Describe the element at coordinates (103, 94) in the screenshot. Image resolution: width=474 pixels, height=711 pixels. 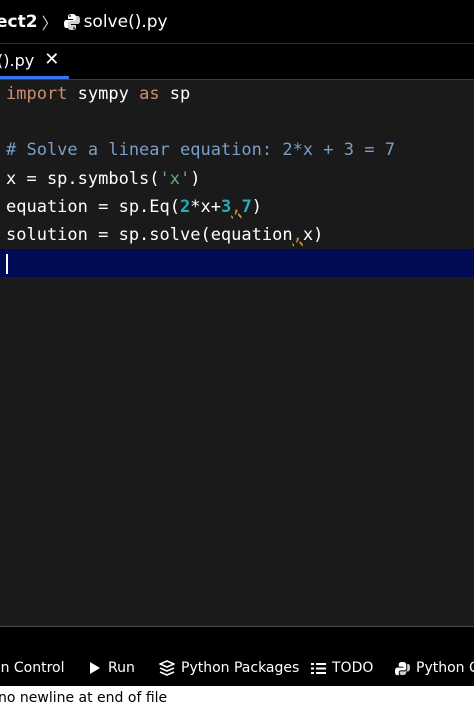
I see `code-token: sympy` at that location.